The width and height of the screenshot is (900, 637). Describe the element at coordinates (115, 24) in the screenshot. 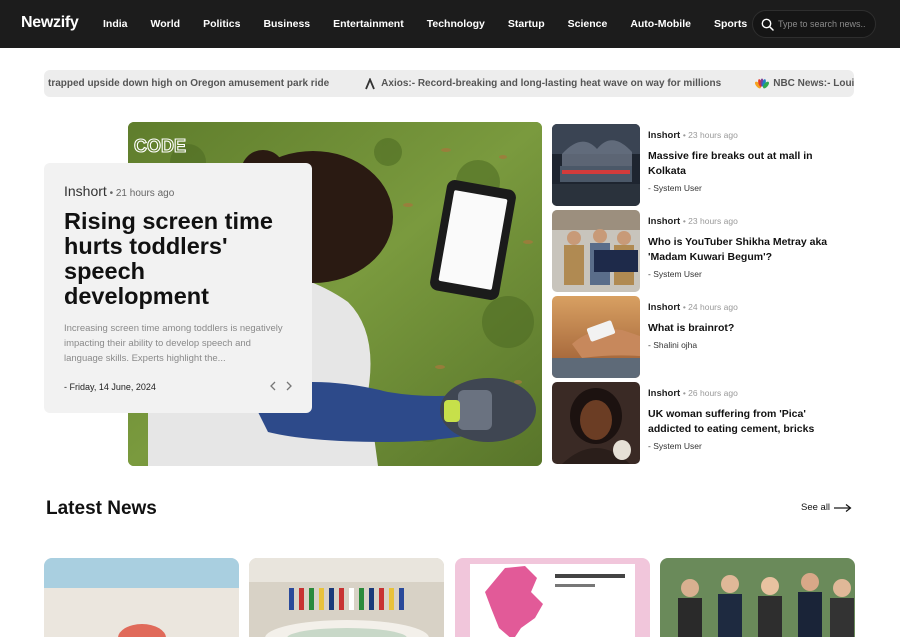

I see `nav-item-india: India` at that location.